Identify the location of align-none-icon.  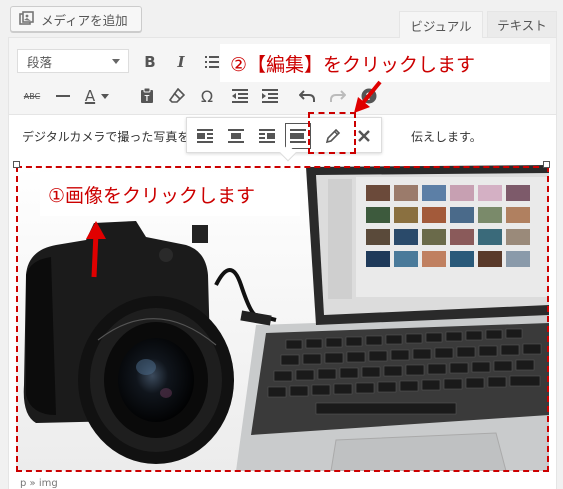
(298, 136).